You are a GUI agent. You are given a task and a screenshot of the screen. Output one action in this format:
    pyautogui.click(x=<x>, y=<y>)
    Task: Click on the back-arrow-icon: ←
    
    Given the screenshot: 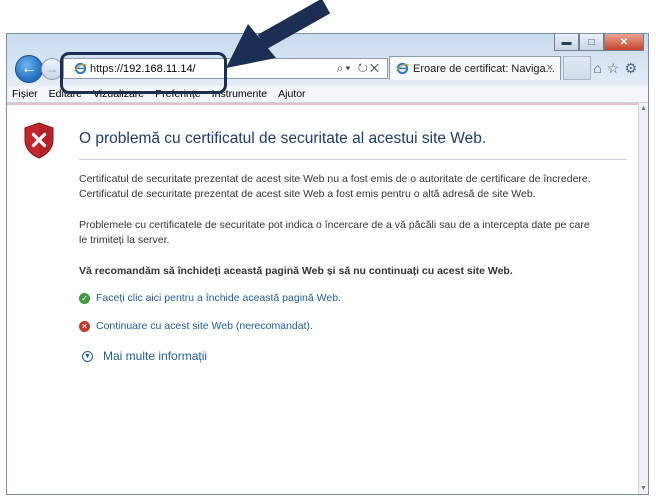 What is the action you would take?
    pyautogui.click(x=29, y=68)
    